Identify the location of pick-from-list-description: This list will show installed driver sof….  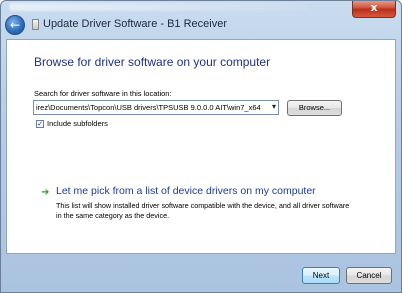
(203, 210).